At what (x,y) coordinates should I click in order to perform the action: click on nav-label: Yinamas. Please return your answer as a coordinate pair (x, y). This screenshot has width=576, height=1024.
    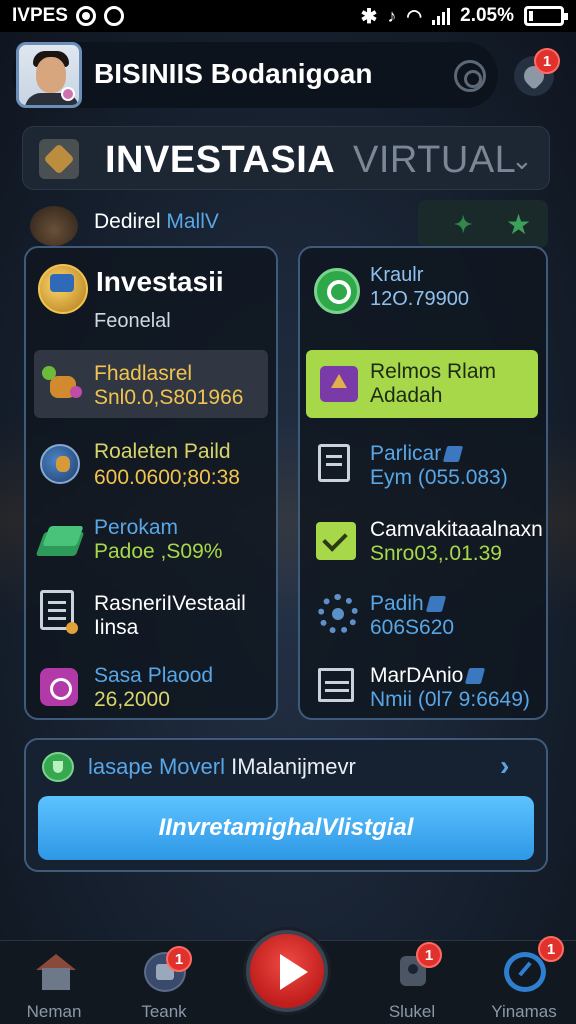
    Looking at the image, I should click on (524, 1011).